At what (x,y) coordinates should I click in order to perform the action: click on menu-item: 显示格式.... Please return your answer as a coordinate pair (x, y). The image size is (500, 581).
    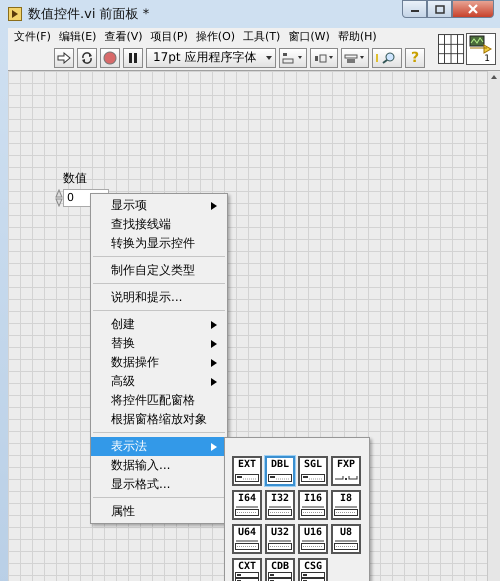
    Looking at the image, I should click on (159, 484).